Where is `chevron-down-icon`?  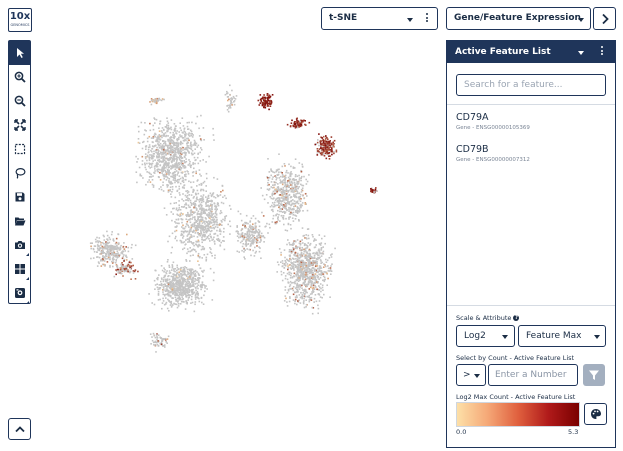 chevron-down-icon is located at coordinates (581, 53).